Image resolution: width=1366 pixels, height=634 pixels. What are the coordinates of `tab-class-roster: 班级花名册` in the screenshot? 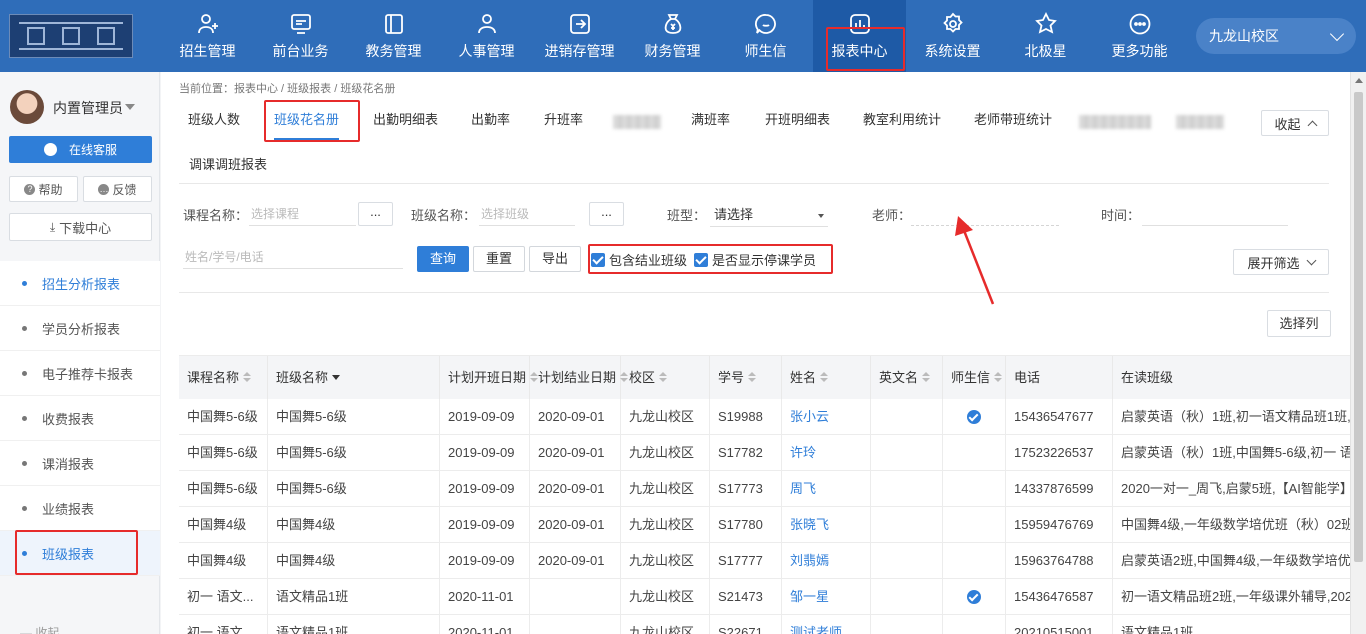 It's located at (307, 120).